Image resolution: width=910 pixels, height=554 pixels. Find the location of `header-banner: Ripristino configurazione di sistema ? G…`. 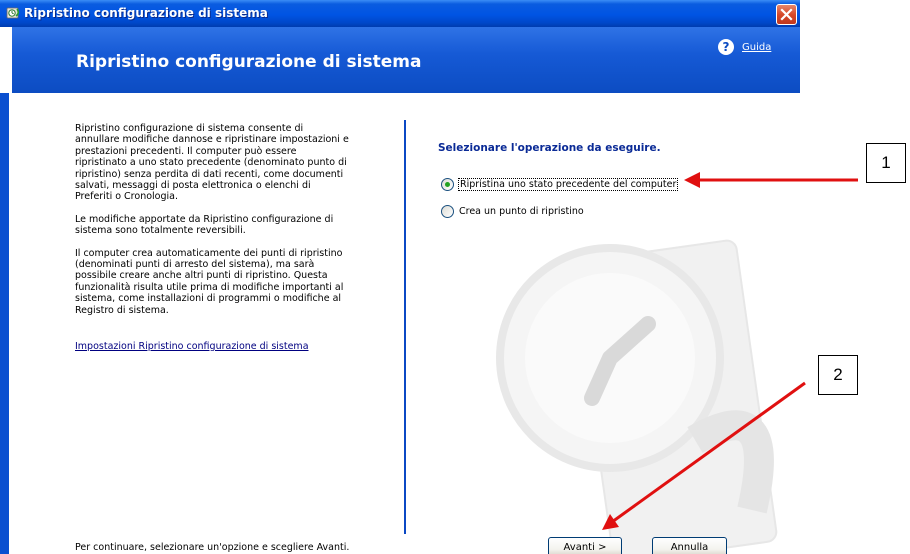

header-banner: Ripristino configurazione di sistema ? G… is located at coordinates (400, 60).